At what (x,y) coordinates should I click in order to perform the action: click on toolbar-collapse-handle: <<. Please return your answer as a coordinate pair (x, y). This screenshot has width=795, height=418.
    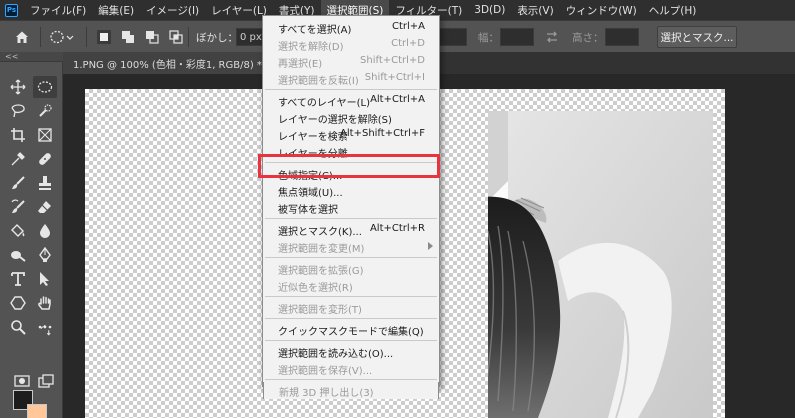
    Looking at the image, I should click on (31, 57).